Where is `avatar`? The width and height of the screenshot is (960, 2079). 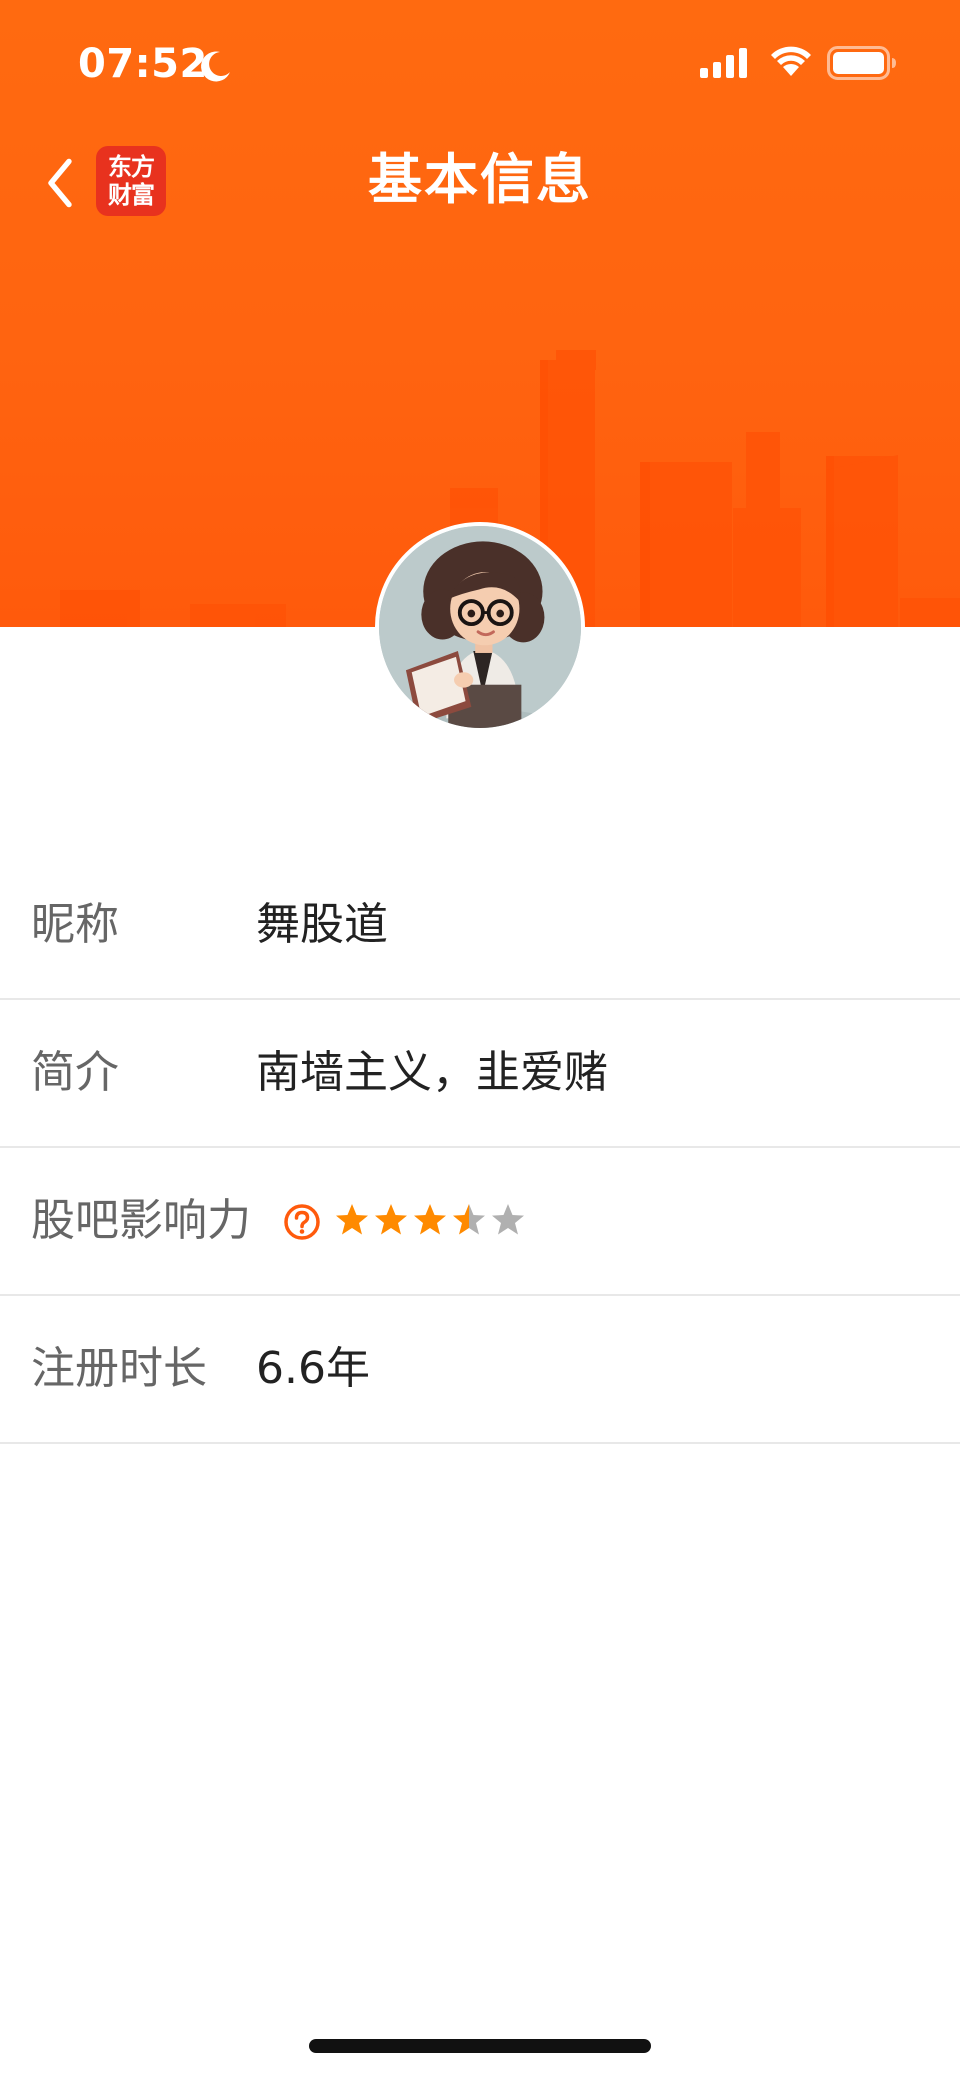 avatar is located at coordinates (480, 627).